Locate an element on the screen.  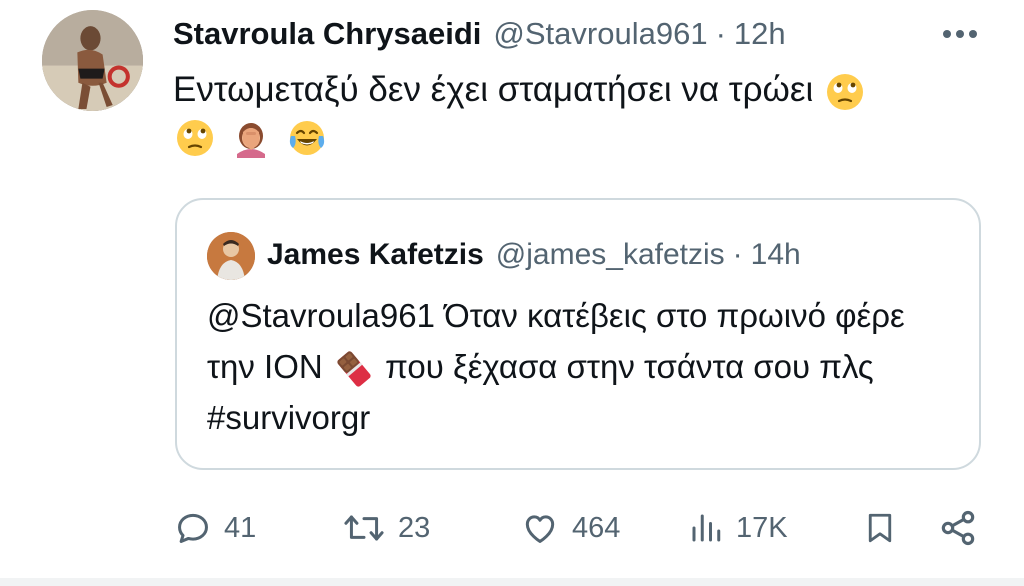
more-options-button is located at coordinates (960, 34).